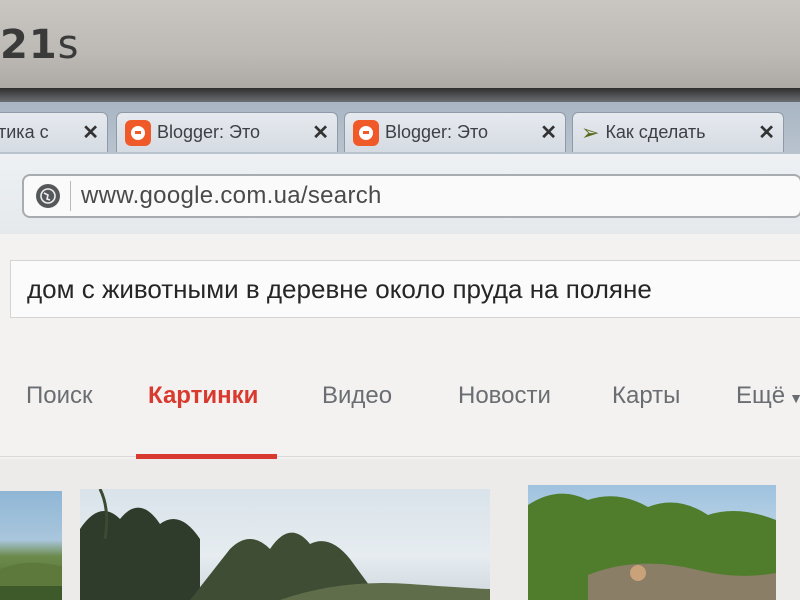  Describe the element at coordinates (504, 396) in the screenshot. I see `nav-item-news: Новости` at that location.